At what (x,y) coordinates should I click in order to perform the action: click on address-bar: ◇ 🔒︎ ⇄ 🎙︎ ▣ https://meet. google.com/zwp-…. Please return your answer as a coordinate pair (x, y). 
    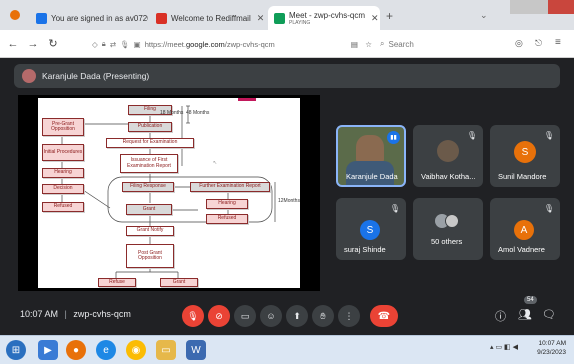
    Looking at the image, I should click on (234, 44).